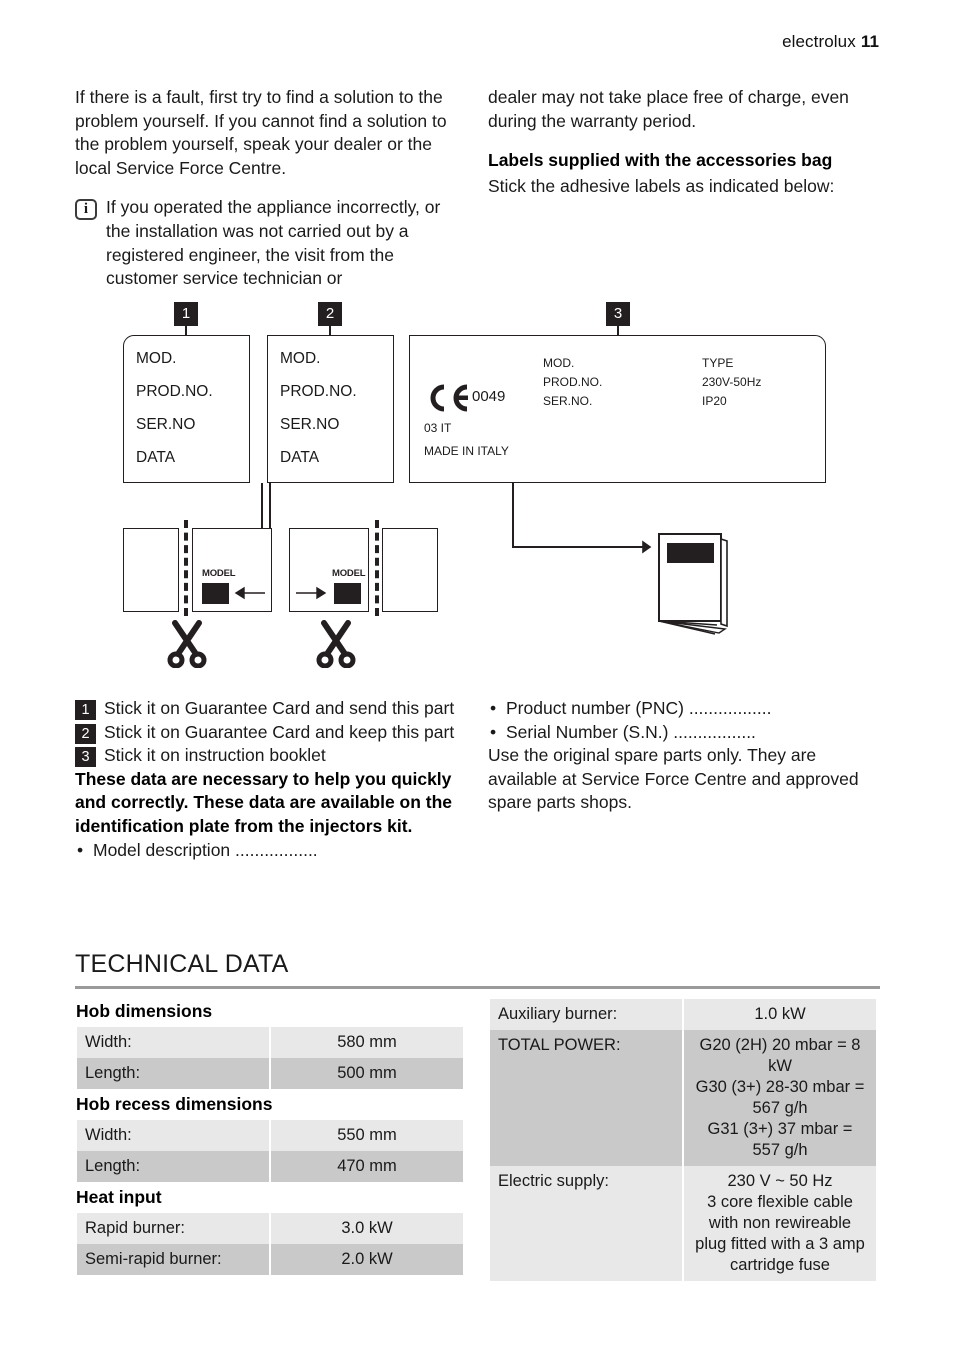  What do you see at coordinates (367, 1228) in the screenshot?
I see `cell-value: 3.0 kW` at bounding box center [367, 1228].